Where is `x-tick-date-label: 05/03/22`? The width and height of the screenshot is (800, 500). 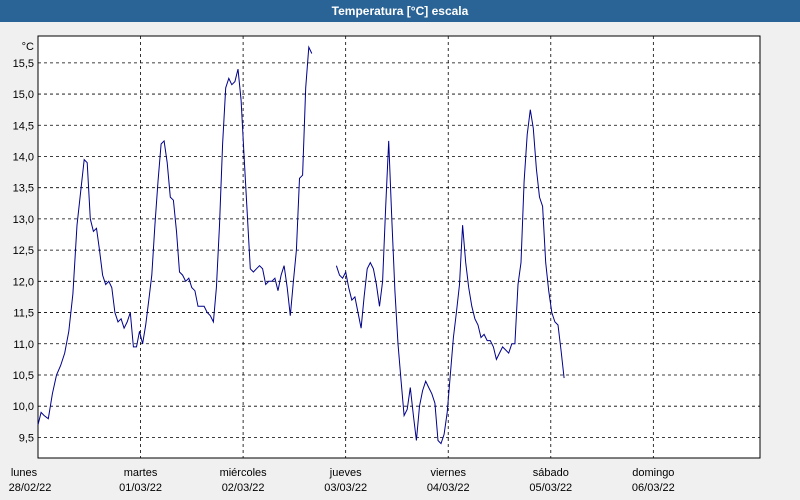 x-tick-date-label: 05/03/22 is located at coordinates (550, 488).